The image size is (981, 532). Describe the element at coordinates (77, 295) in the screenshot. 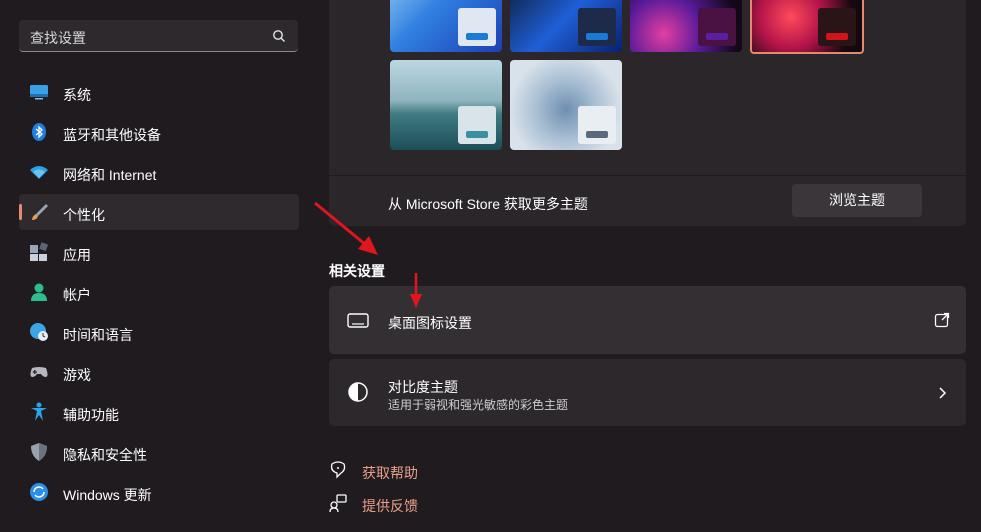

I see `sidebar-item-label: 帐户` at that location.